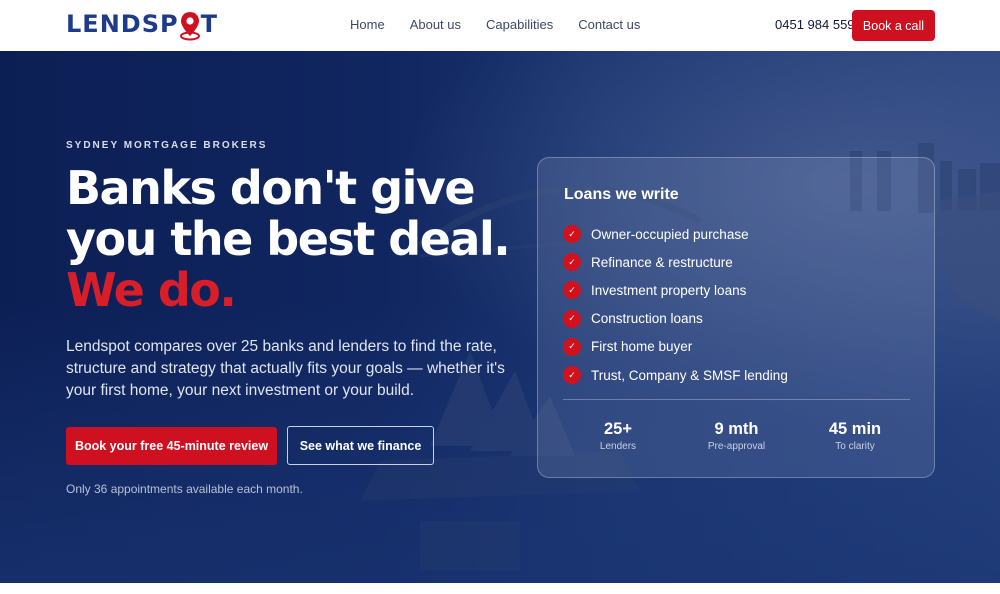 The image size is (1000, 594). Describe the element at coordinates (642, 347) in the screenshot. I see `loan-label: First home buyer` at that location.